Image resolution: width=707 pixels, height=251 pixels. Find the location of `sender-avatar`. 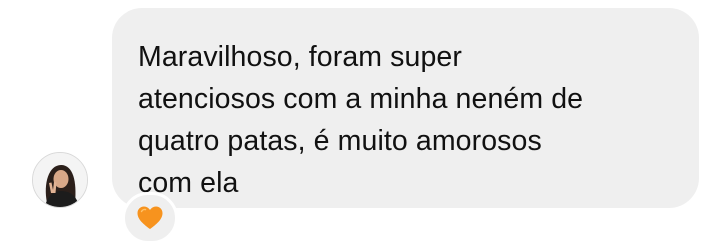

sender-avatar is located at coordinates (60, 180).